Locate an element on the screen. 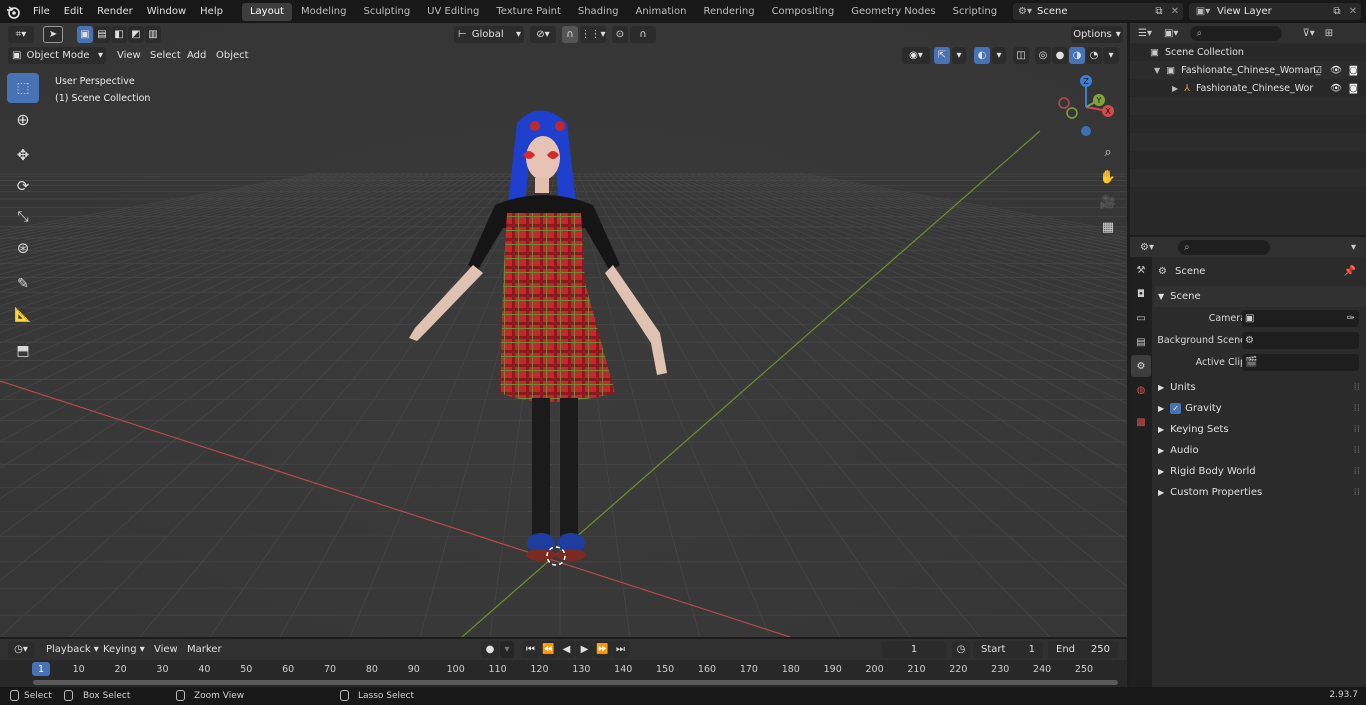 Image resolution: width=1366 pixels, height=705 pixels. tab-uv-editing: UV Editing is located at coordinates (453, 12).